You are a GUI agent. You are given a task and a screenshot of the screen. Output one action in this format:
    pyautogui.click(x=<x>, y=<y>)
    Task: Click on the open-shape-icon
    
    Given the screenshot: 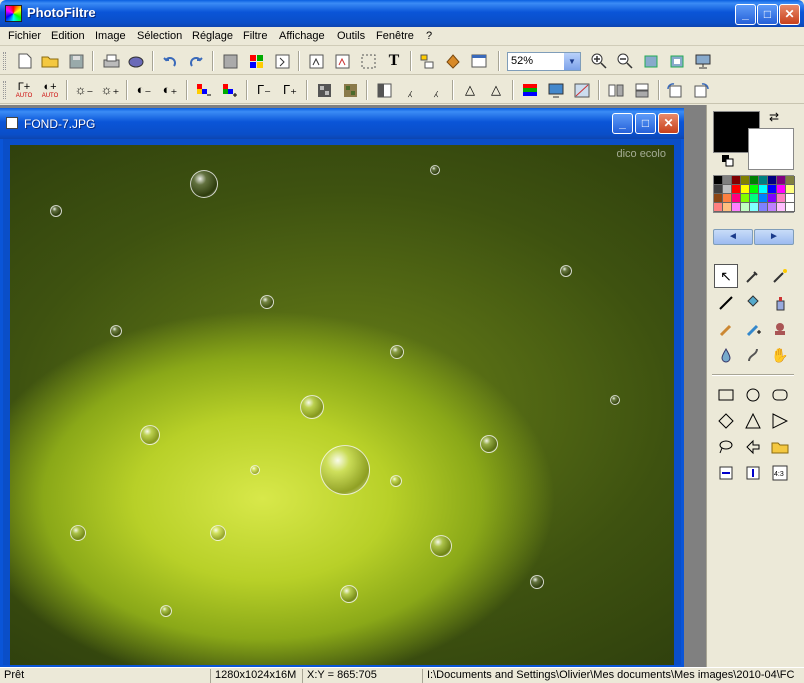 What is the action you would take?
    pyautogui.click(x=780, y=447)
    